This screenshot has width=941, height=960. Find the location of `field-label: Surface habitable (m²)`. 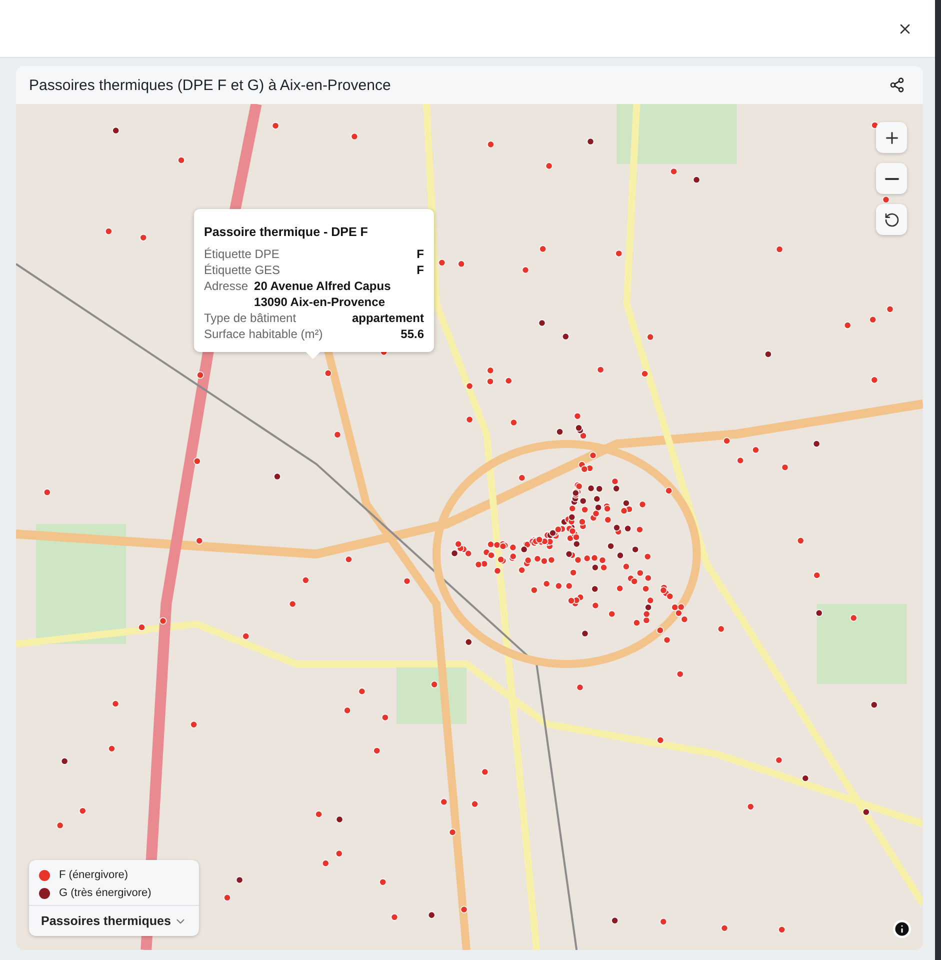

field-label: Surface habitable (m²) is located at coordinates (263, 334).